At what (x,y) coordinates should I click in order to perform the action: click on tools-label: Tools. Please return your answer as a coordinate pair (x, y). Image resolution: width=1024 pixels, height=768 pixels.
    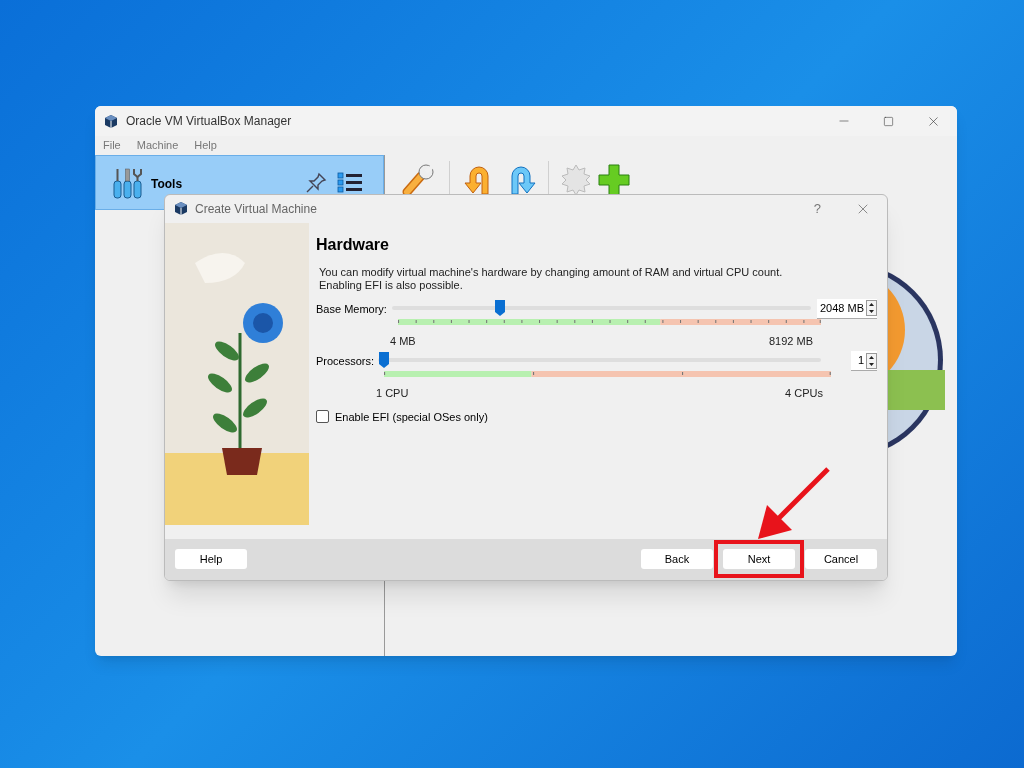
    Looking at the image, I should click on (167, 184).